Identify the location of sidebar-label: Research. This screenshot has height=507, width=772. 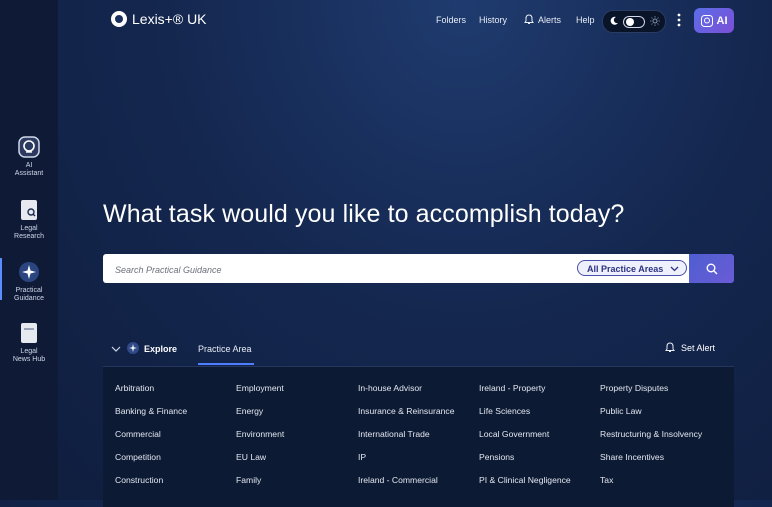
(29, 236).